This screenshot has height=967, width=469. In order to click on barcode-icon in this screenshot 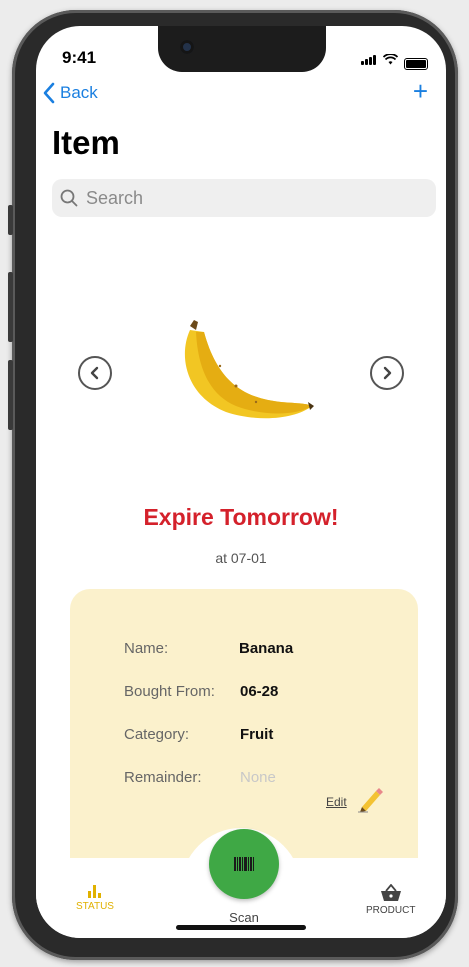, I will do `click(244, 864)`.